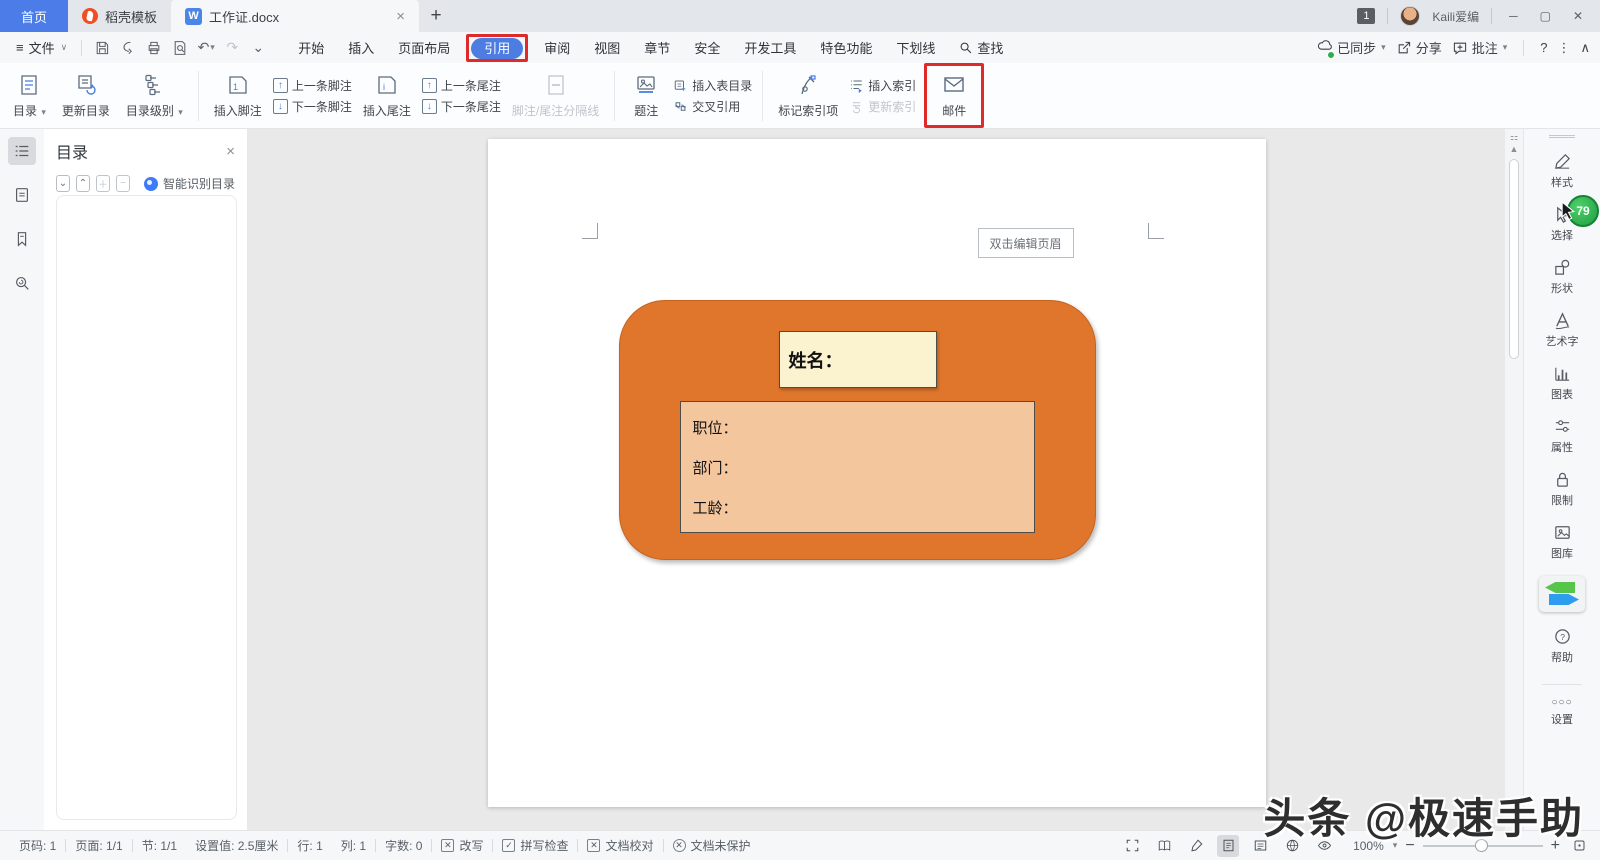 The image size is (1600, 860). What do you see at coordinates (1132, 846) in the screenshot?
I see `fullscreen-view-button` at bounding box center [1132, 846].